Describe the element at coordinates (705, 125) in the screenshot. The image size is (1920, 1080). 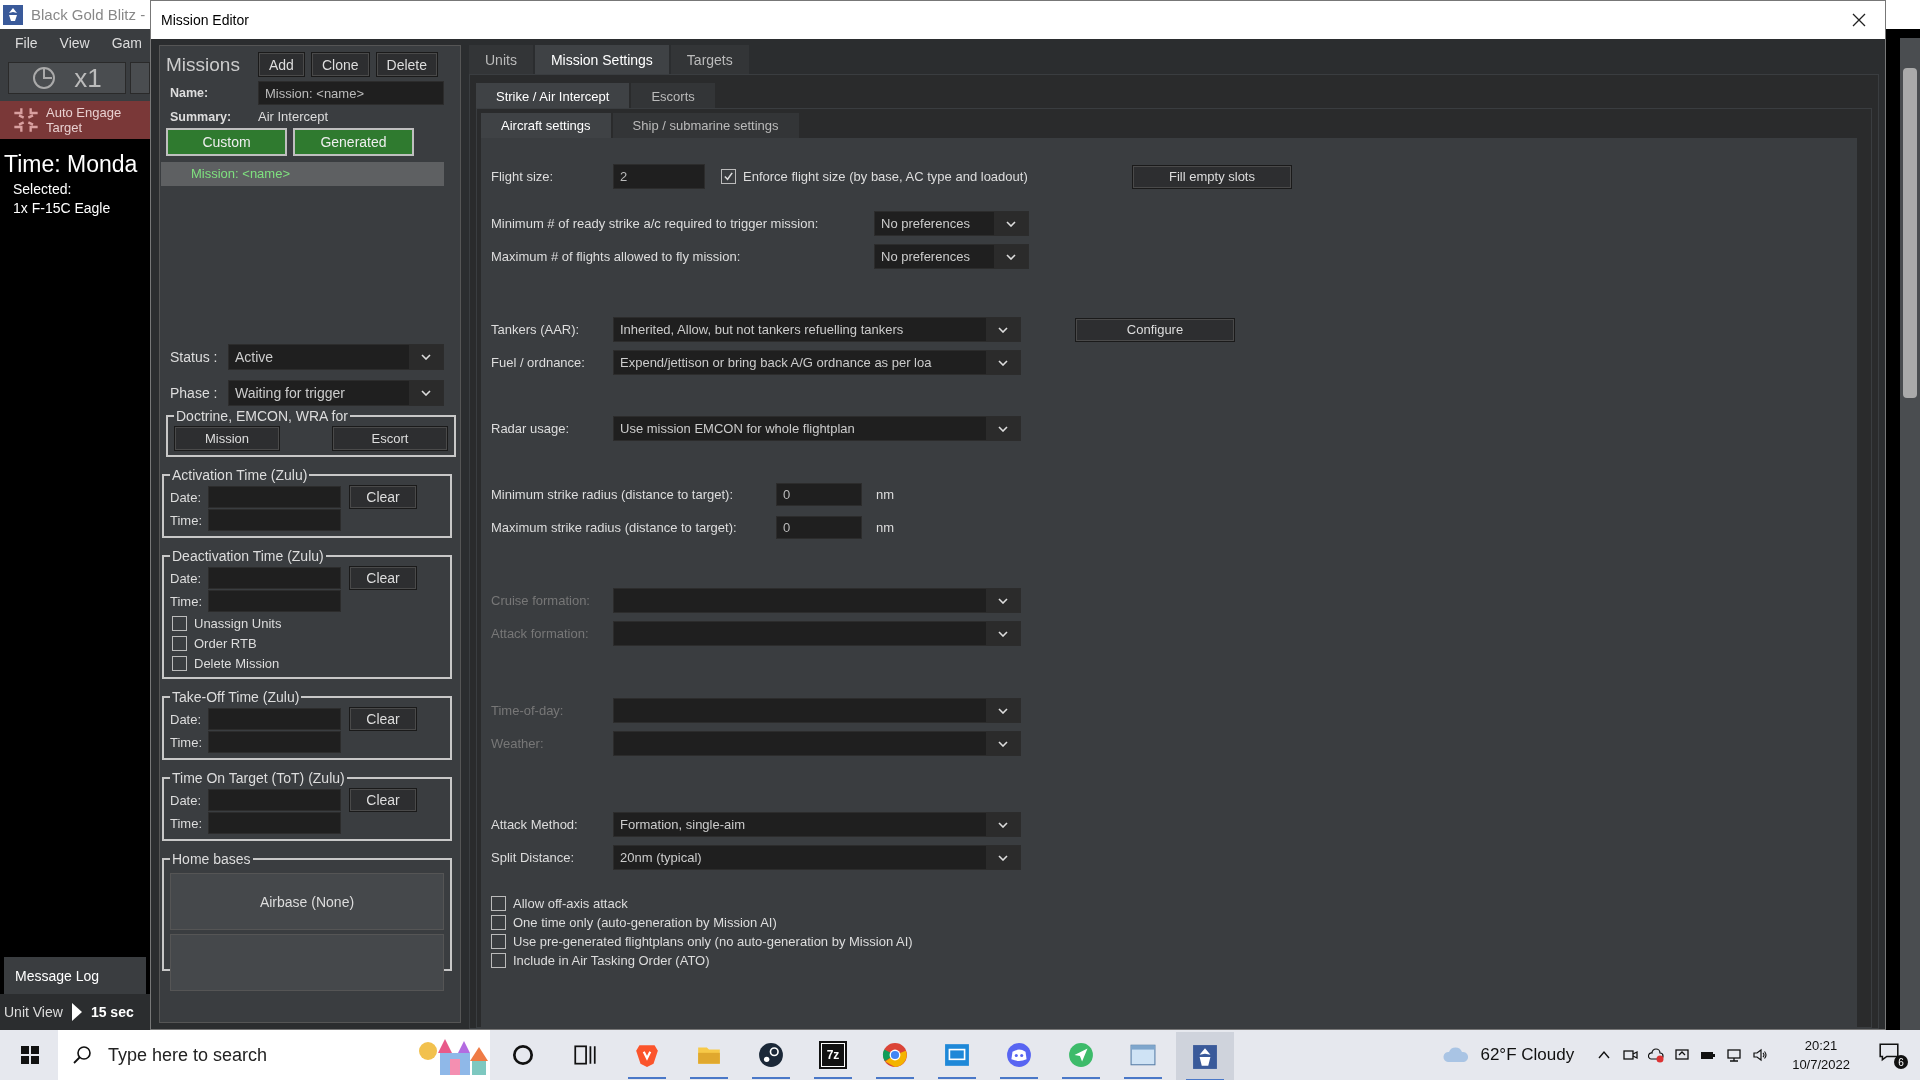
I see `tab: Ship / submarine settings` at that location.